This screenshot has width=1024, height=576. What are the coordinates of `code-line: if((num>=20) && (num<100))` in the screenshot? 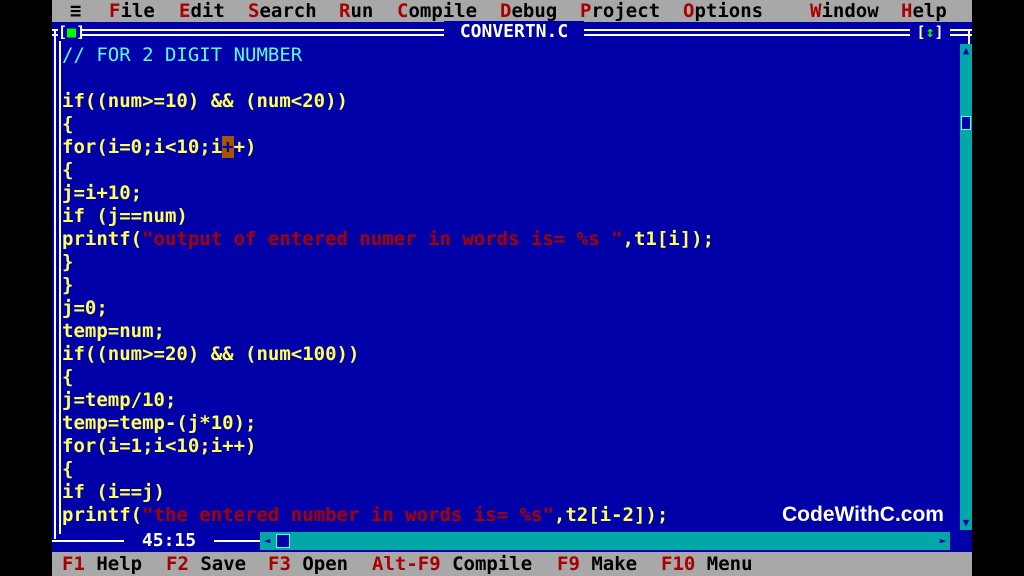 It's located at (211, 354).